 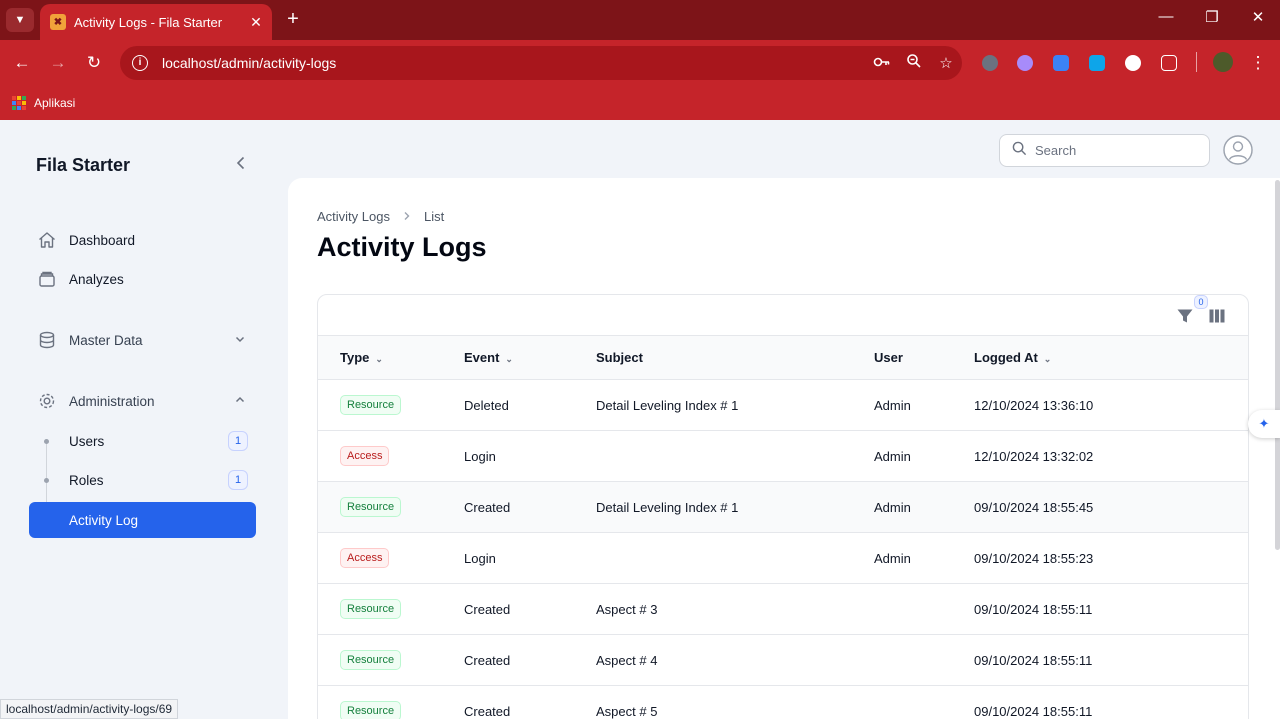 I want to click on chevron-right-icon, so click(x=407, y=216).